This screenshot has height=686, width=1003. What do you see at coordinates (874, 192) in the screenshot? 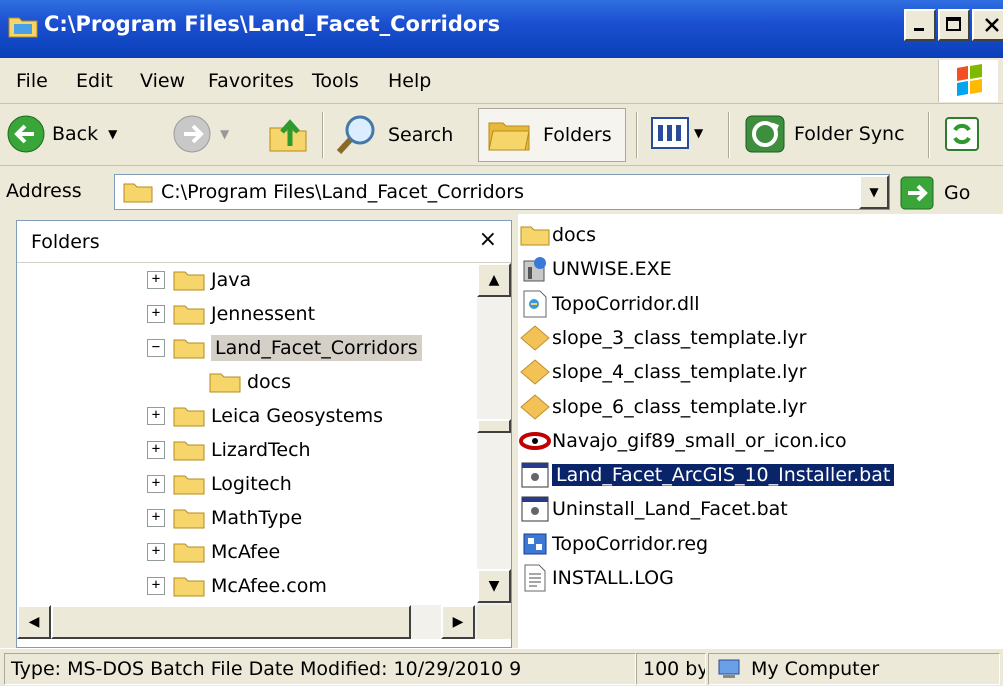
I see `address-dropdown-button: ▼` at bounding box center [874, 192].